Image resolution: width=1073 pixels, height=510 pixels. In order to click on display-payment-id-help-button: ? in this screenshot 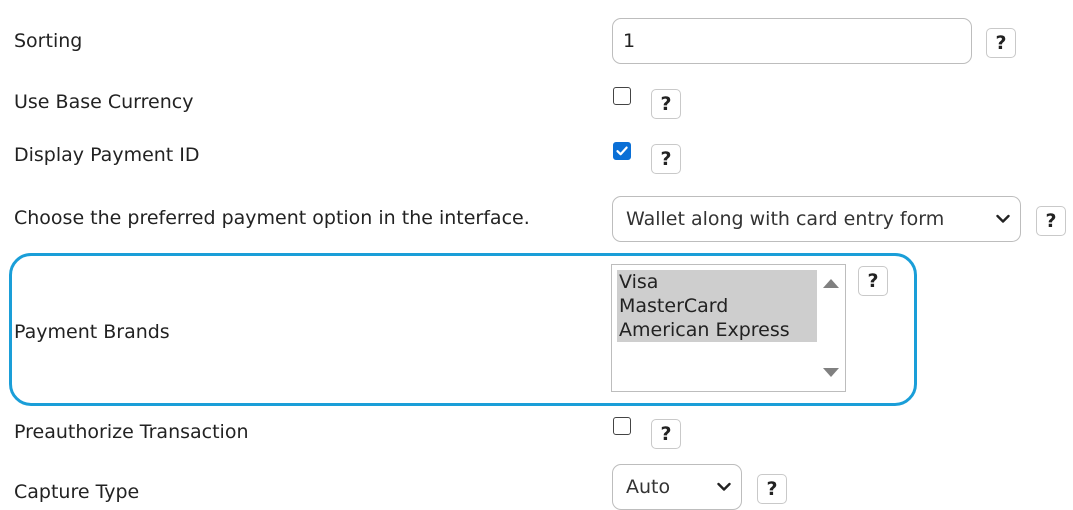, I will do `click(666, 159)`.